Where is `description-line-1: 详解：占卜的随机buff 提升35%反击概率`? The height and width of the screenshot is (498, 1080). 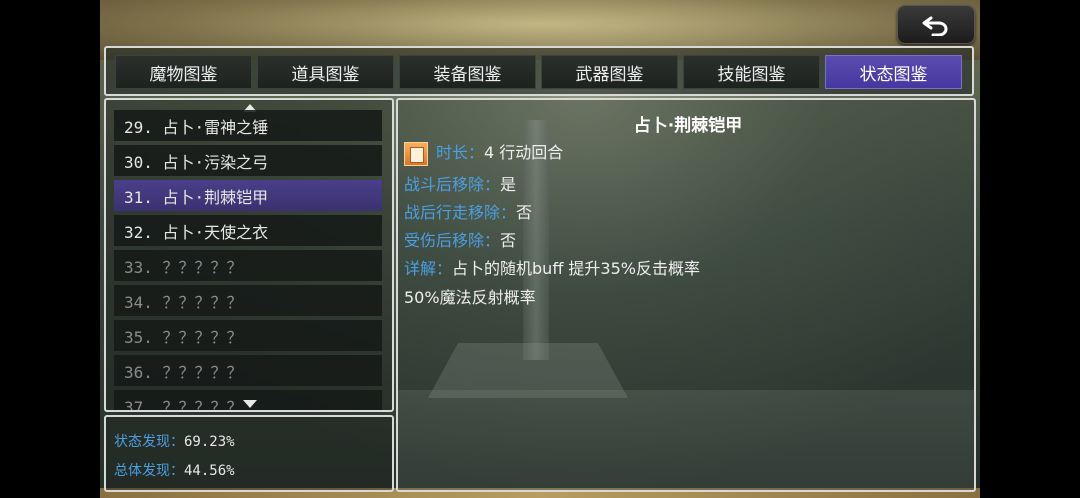
description-line-1: 详解：占卜的随机buff 提升35%反击概率 is located at coordinates (552, 267).